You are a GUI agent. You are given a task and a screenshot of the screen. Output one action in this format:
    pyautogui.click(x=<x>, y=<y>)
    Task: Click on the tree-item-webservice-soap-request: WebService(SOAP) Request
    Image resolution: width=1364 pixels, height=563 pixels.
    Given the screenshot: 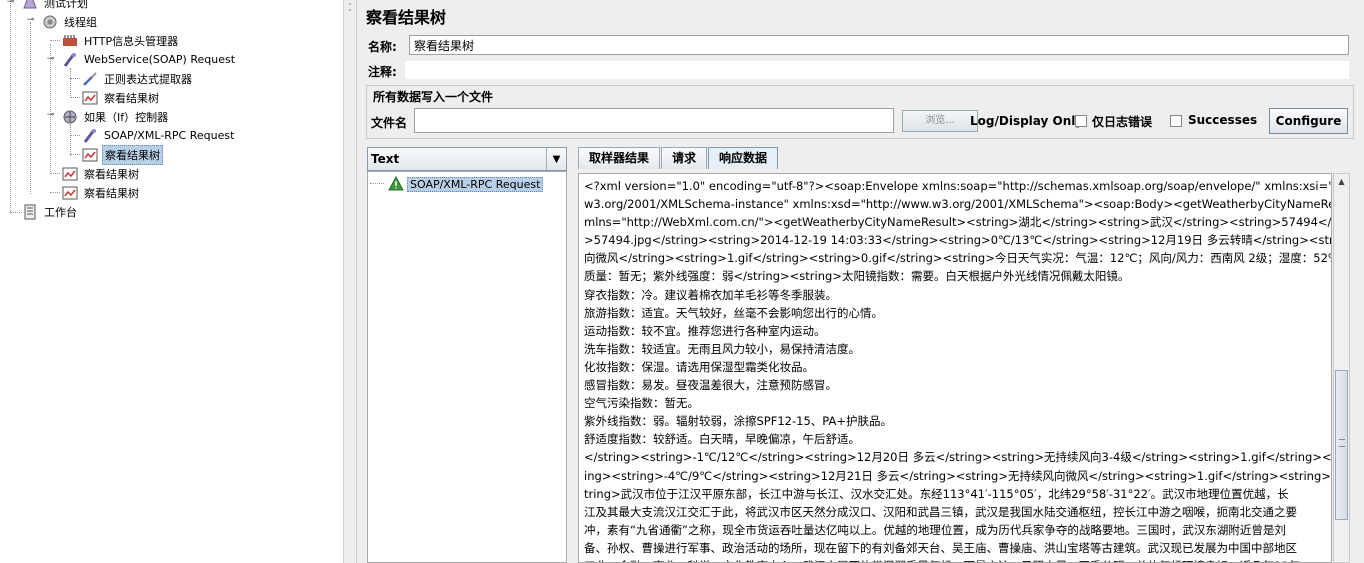 What is the action you would take?
    pyautogui.click(x=149, y=59)
    